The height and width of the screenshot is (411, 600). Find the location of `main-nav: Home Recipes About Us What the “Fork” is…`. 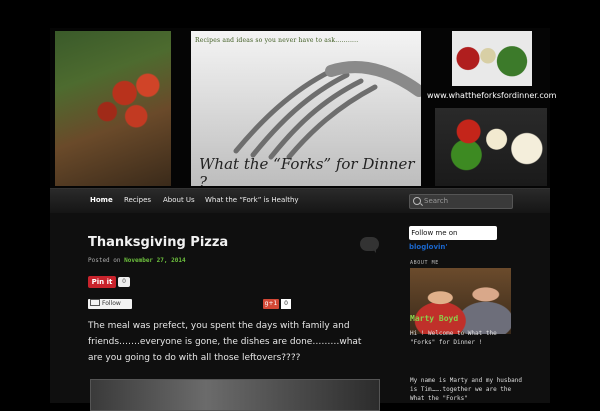

main-nav: Home Recipes About Us What the “Fork” is… is located at coordinates (300, 200).